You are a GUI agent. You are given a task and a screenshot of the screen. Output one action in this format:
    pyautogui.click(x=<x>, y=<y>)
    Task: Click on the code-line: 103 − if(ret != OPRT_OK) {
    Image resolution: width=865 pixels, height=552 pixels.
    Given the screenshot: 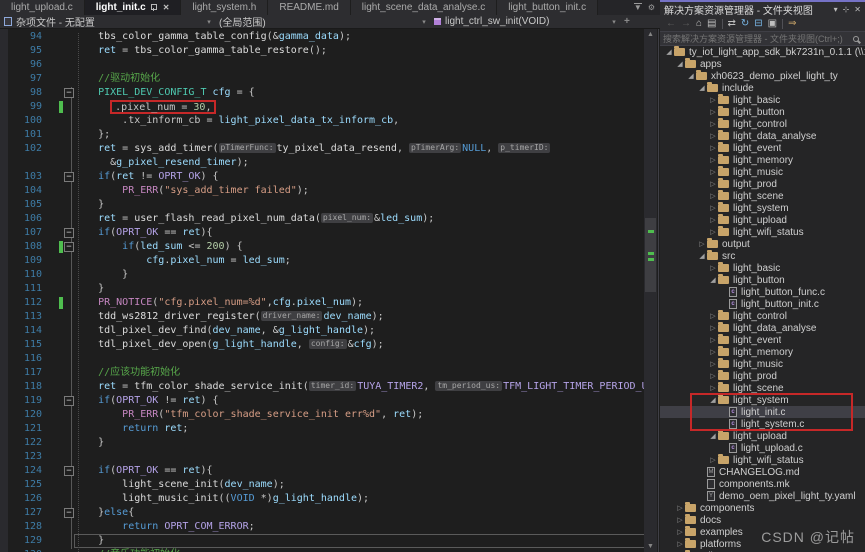 What is the action you would take?
    pyautogui.click(x=323, y=177)
    